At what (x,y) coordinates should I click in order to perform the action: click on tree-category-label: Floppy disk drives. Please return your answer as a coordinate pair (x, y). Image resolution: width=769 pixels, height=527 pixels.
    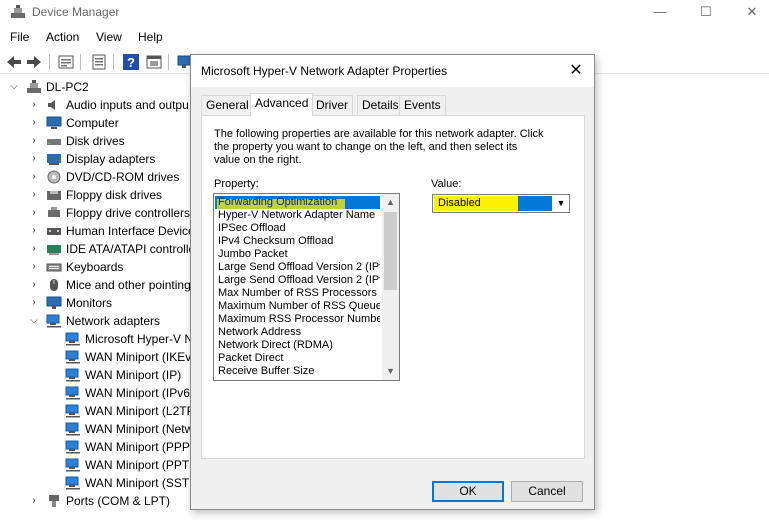
    Looking at the image, I should click on (114, 195).